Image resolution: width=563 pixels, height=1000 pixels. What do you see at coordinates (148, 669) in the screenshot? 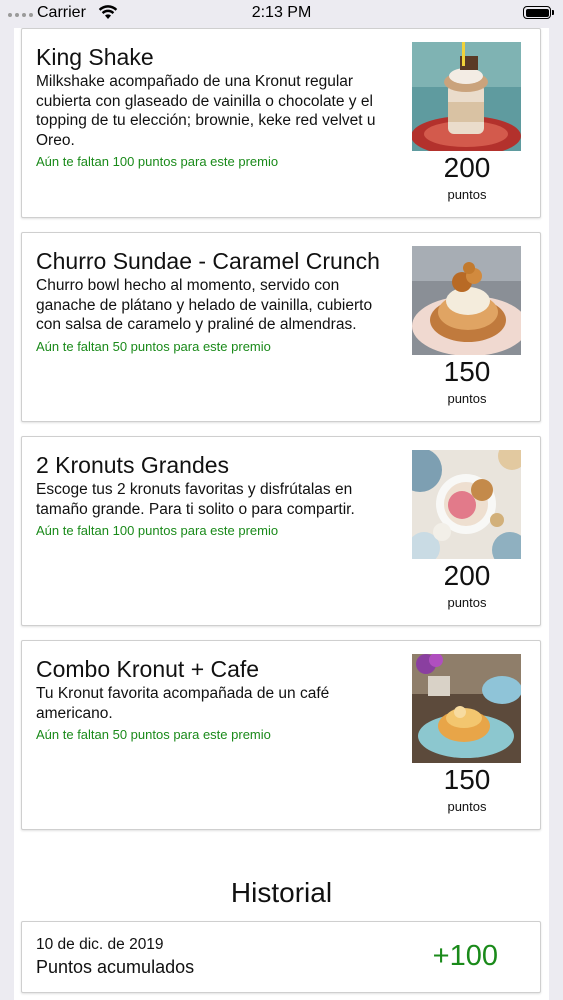
I see `reward-title: Combo Kronut + Cafe` at bounding box center [148, 669].